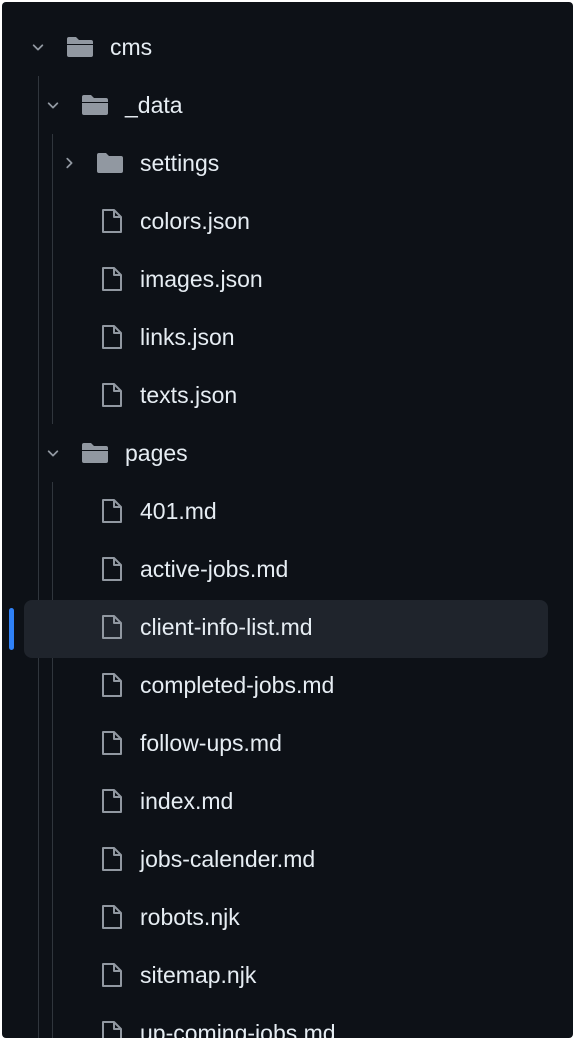 The width and height of the screenshot is (575, 1040). Describe the element at coordinates (198, 975) in the screenshot. I see `tree-item-label: sitemap.njk` at that location.